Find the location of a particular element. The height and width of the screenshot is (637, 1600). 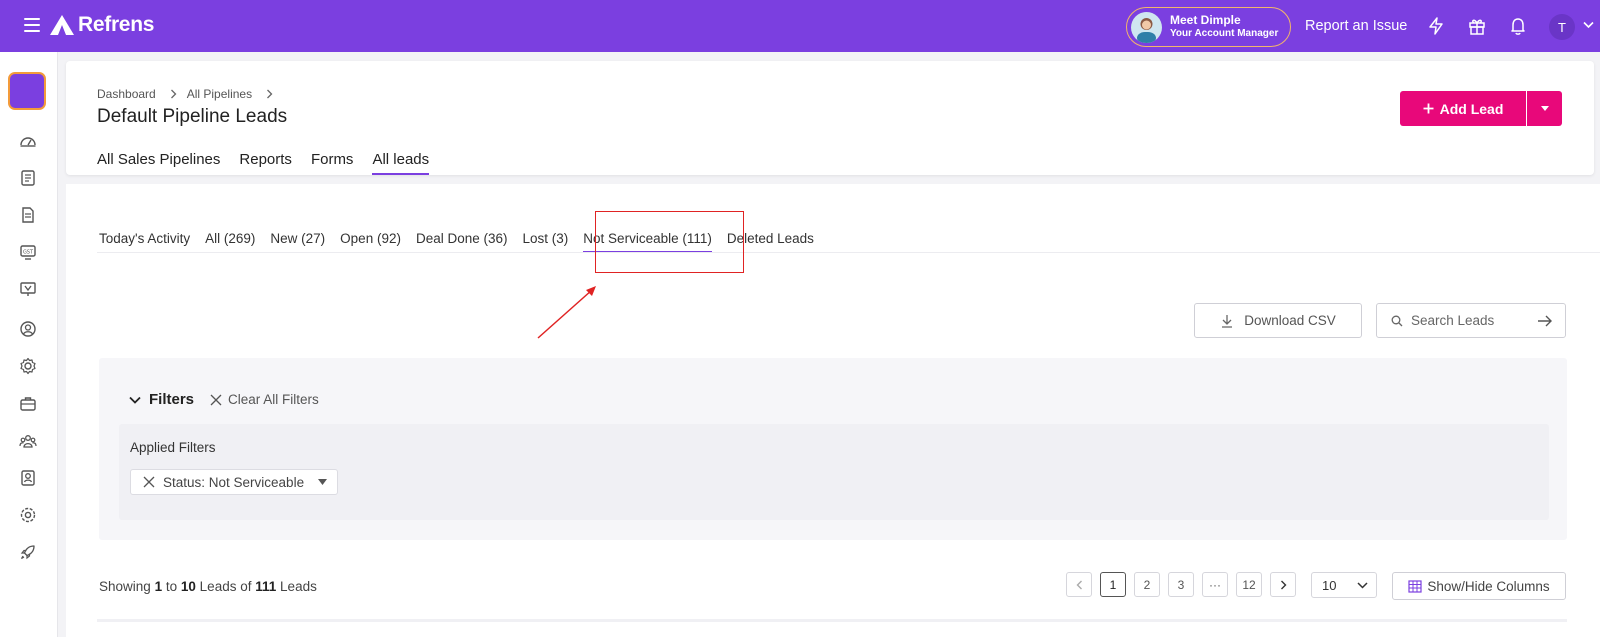

tab-all-sales-pipelines: All Sales Pipelines is located at coordinates (158, 163).